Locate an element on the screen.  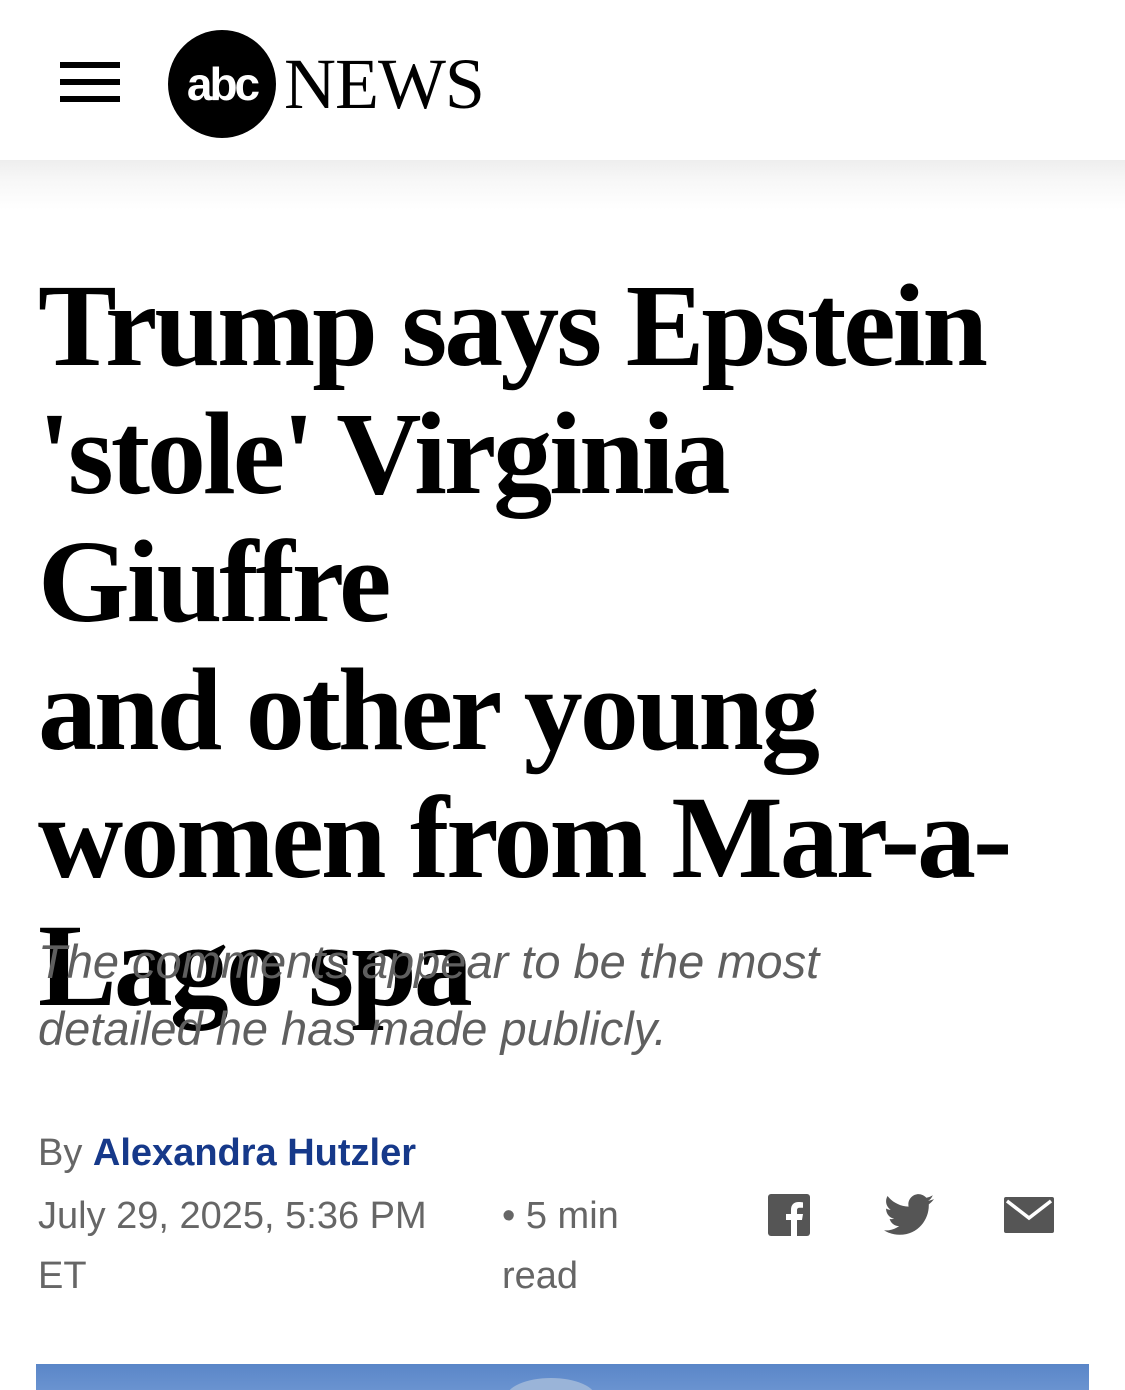
read-time-line: read is located at coordinates (540, 1276).